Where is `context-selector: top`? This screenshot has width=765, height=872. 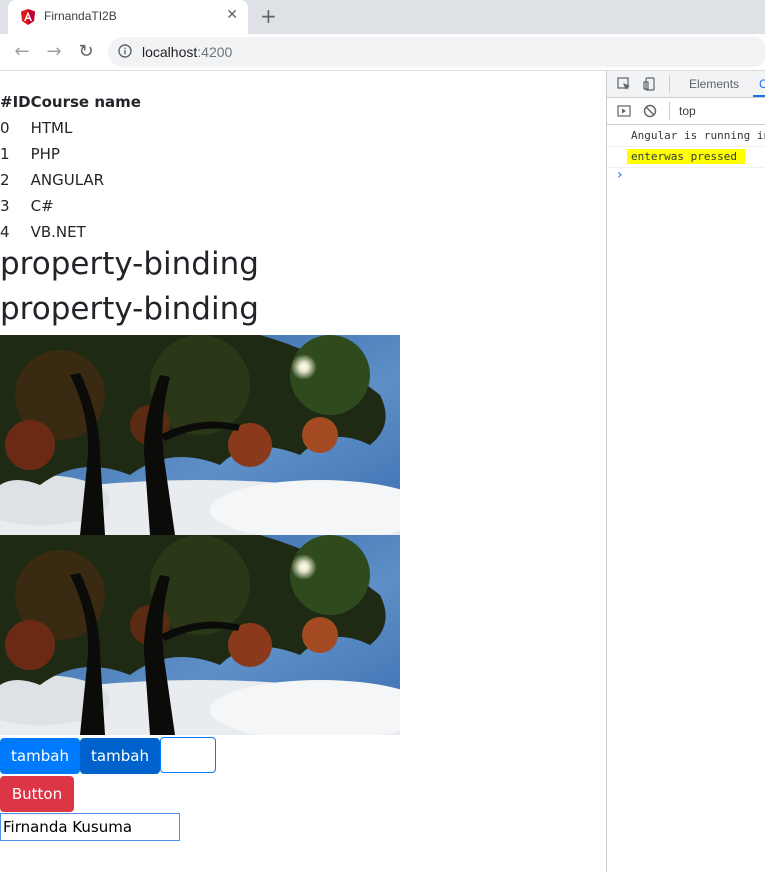 context-selector: top is located at coordinates (687, 111).